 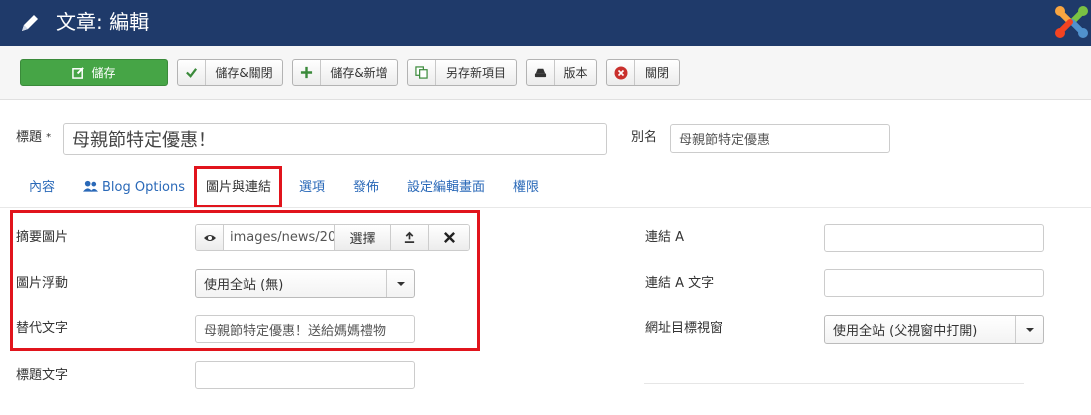 What do you see at coordinates (422, 72) in the screenshot?
I see `copy-icon` at bounding box center [422, 72].